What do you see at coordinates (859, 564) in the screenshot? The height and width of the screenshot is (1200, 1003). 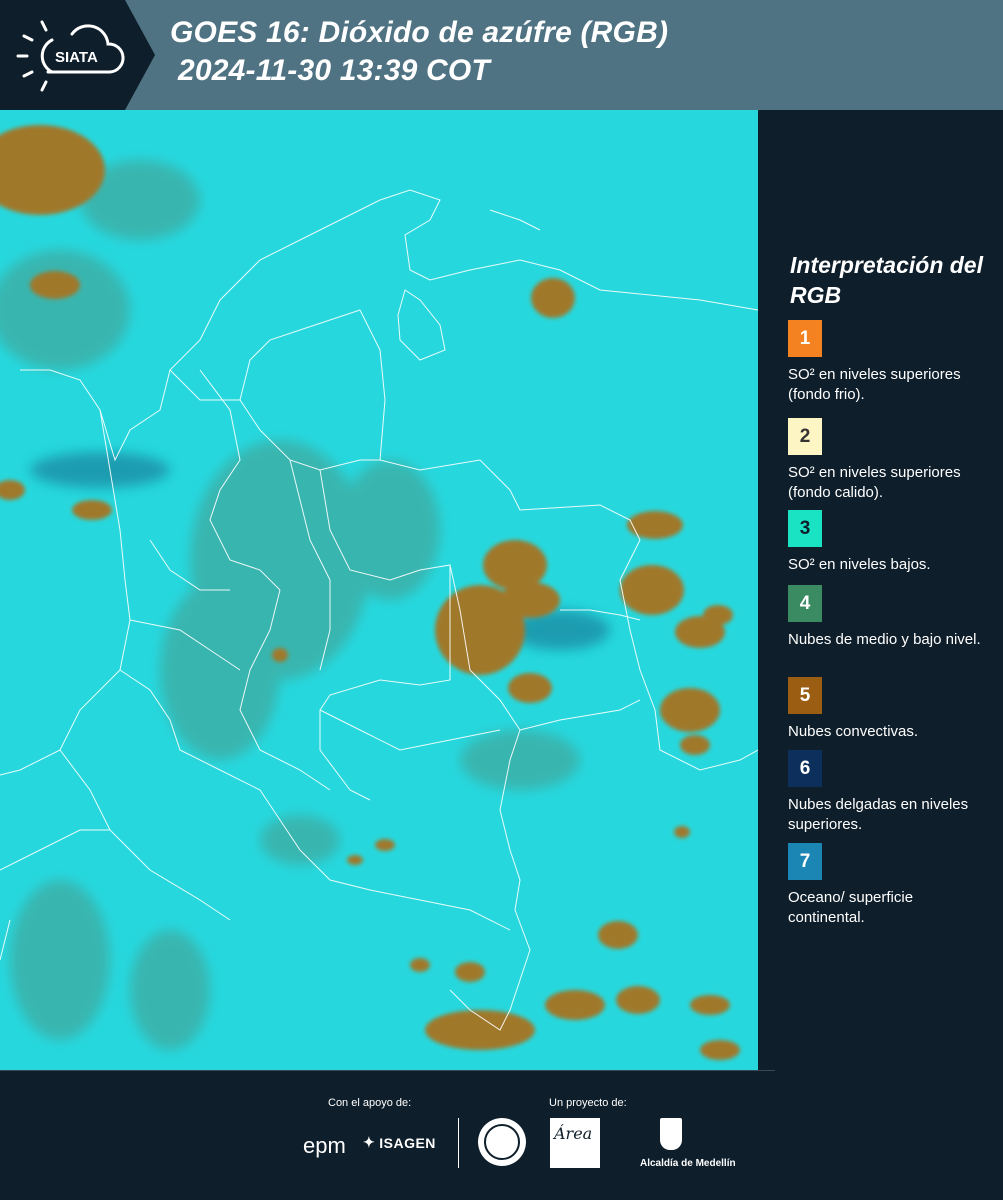 I see `legend-text-3: SO² en niveles bajos.` at bounding box center [859, 564].